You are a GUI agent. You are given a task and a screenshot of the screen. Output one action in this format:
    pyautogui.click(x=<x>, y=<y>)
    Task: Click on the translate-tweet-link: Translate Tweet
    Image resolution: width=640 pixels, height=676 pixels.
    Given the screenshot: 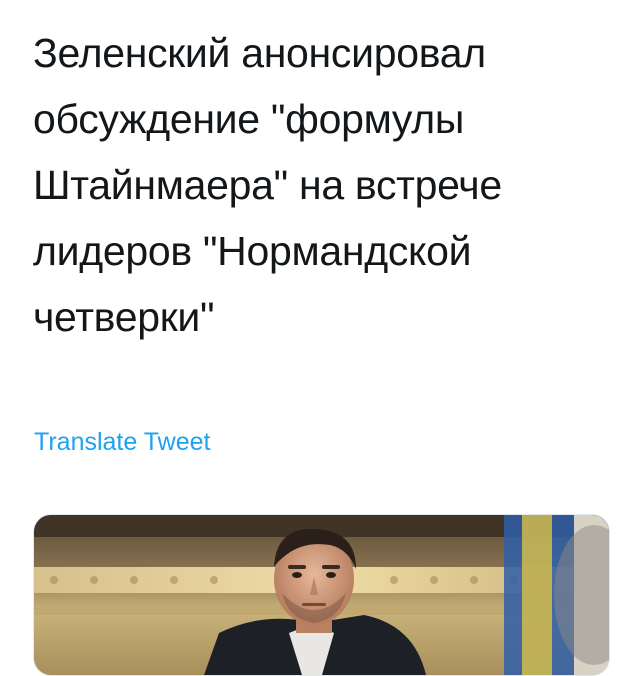 What is the action you would take?
    pyautogui.click(x=122, y=442)
    